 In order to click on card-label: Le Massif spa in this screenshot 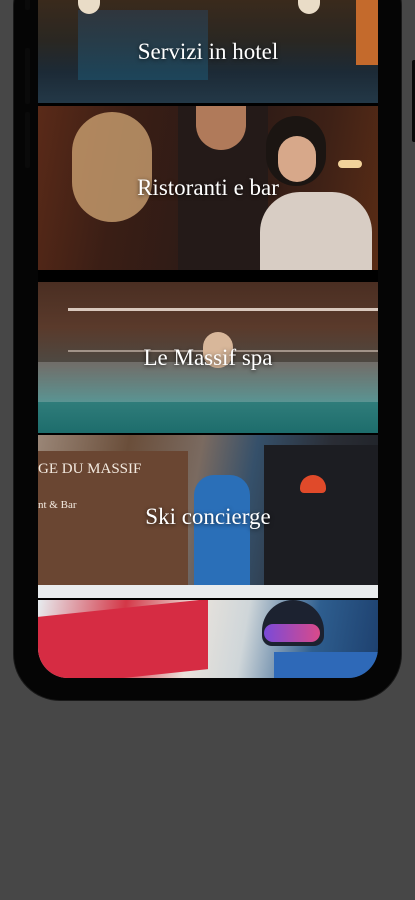, I will do `click(208, 357)`.